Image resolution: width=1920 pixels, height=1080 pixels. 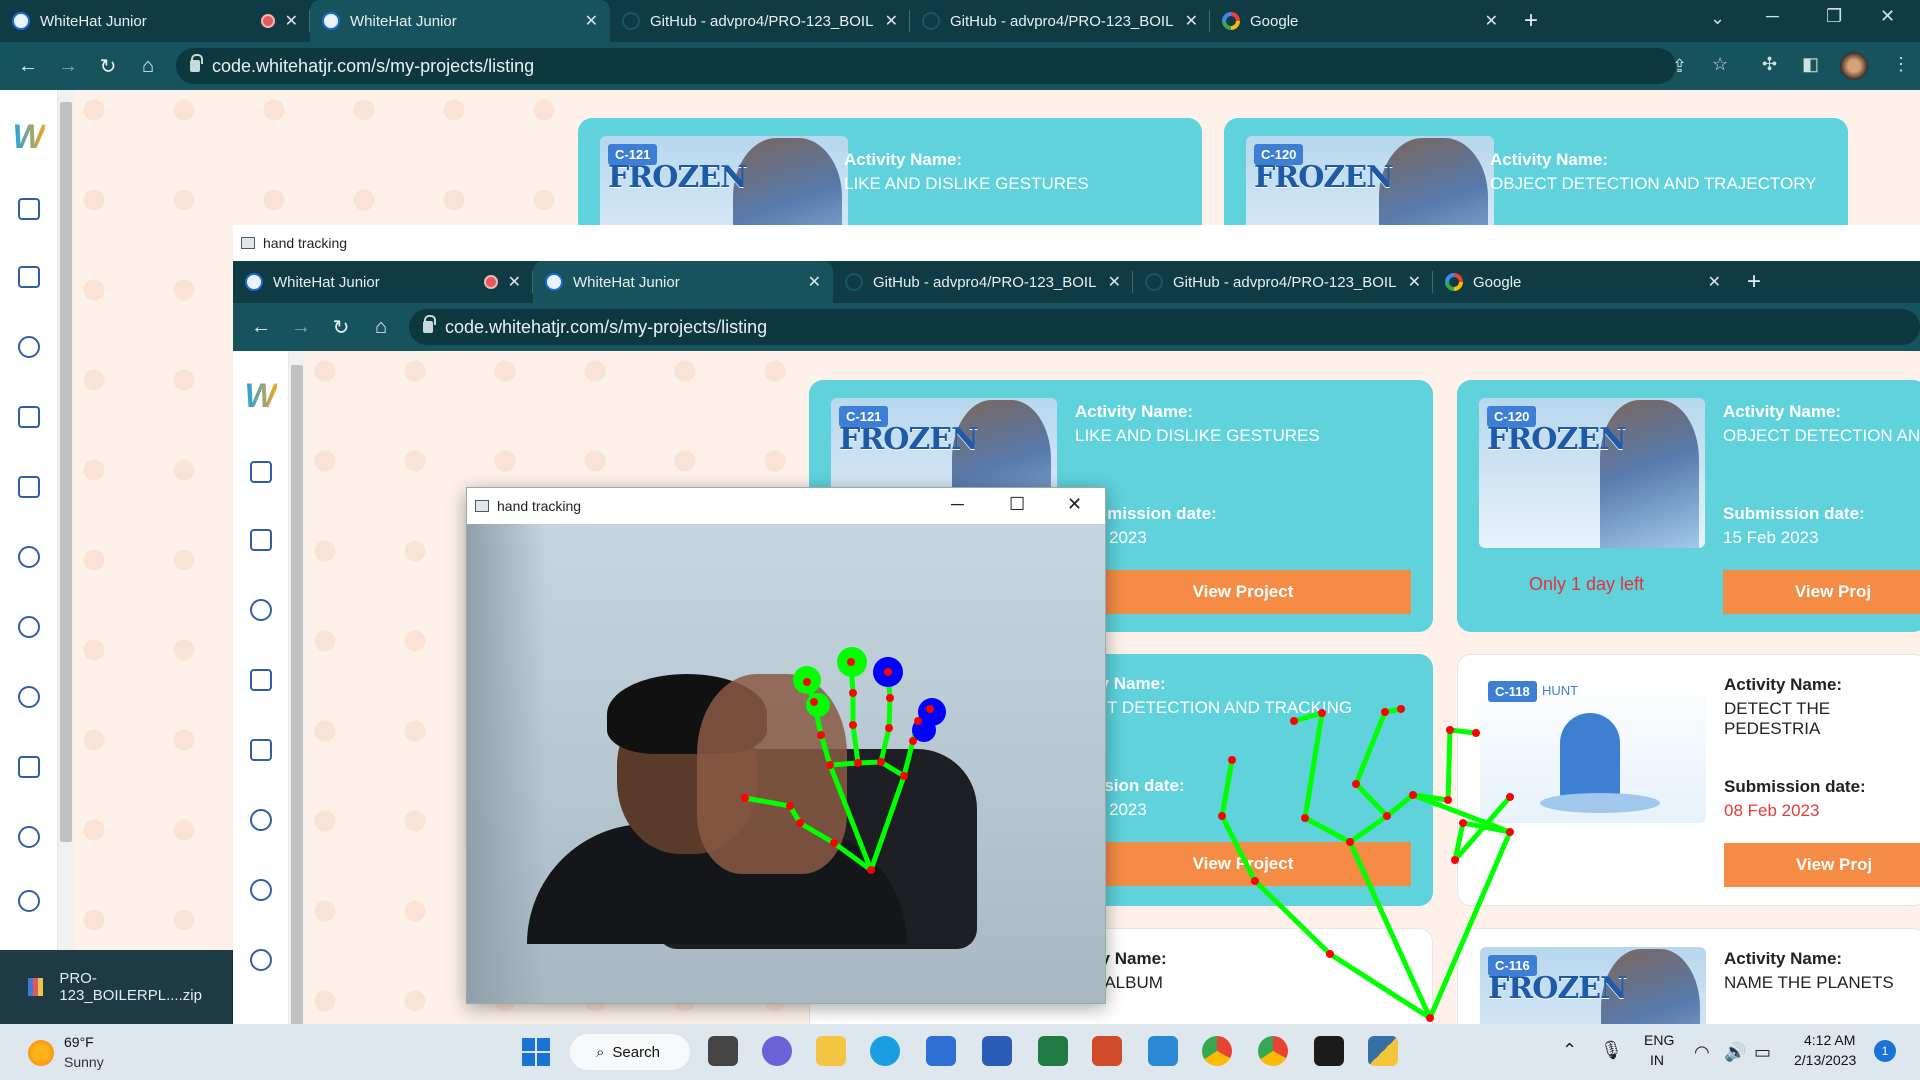 I want to click on store-icon, so click(x=941, y=1051).